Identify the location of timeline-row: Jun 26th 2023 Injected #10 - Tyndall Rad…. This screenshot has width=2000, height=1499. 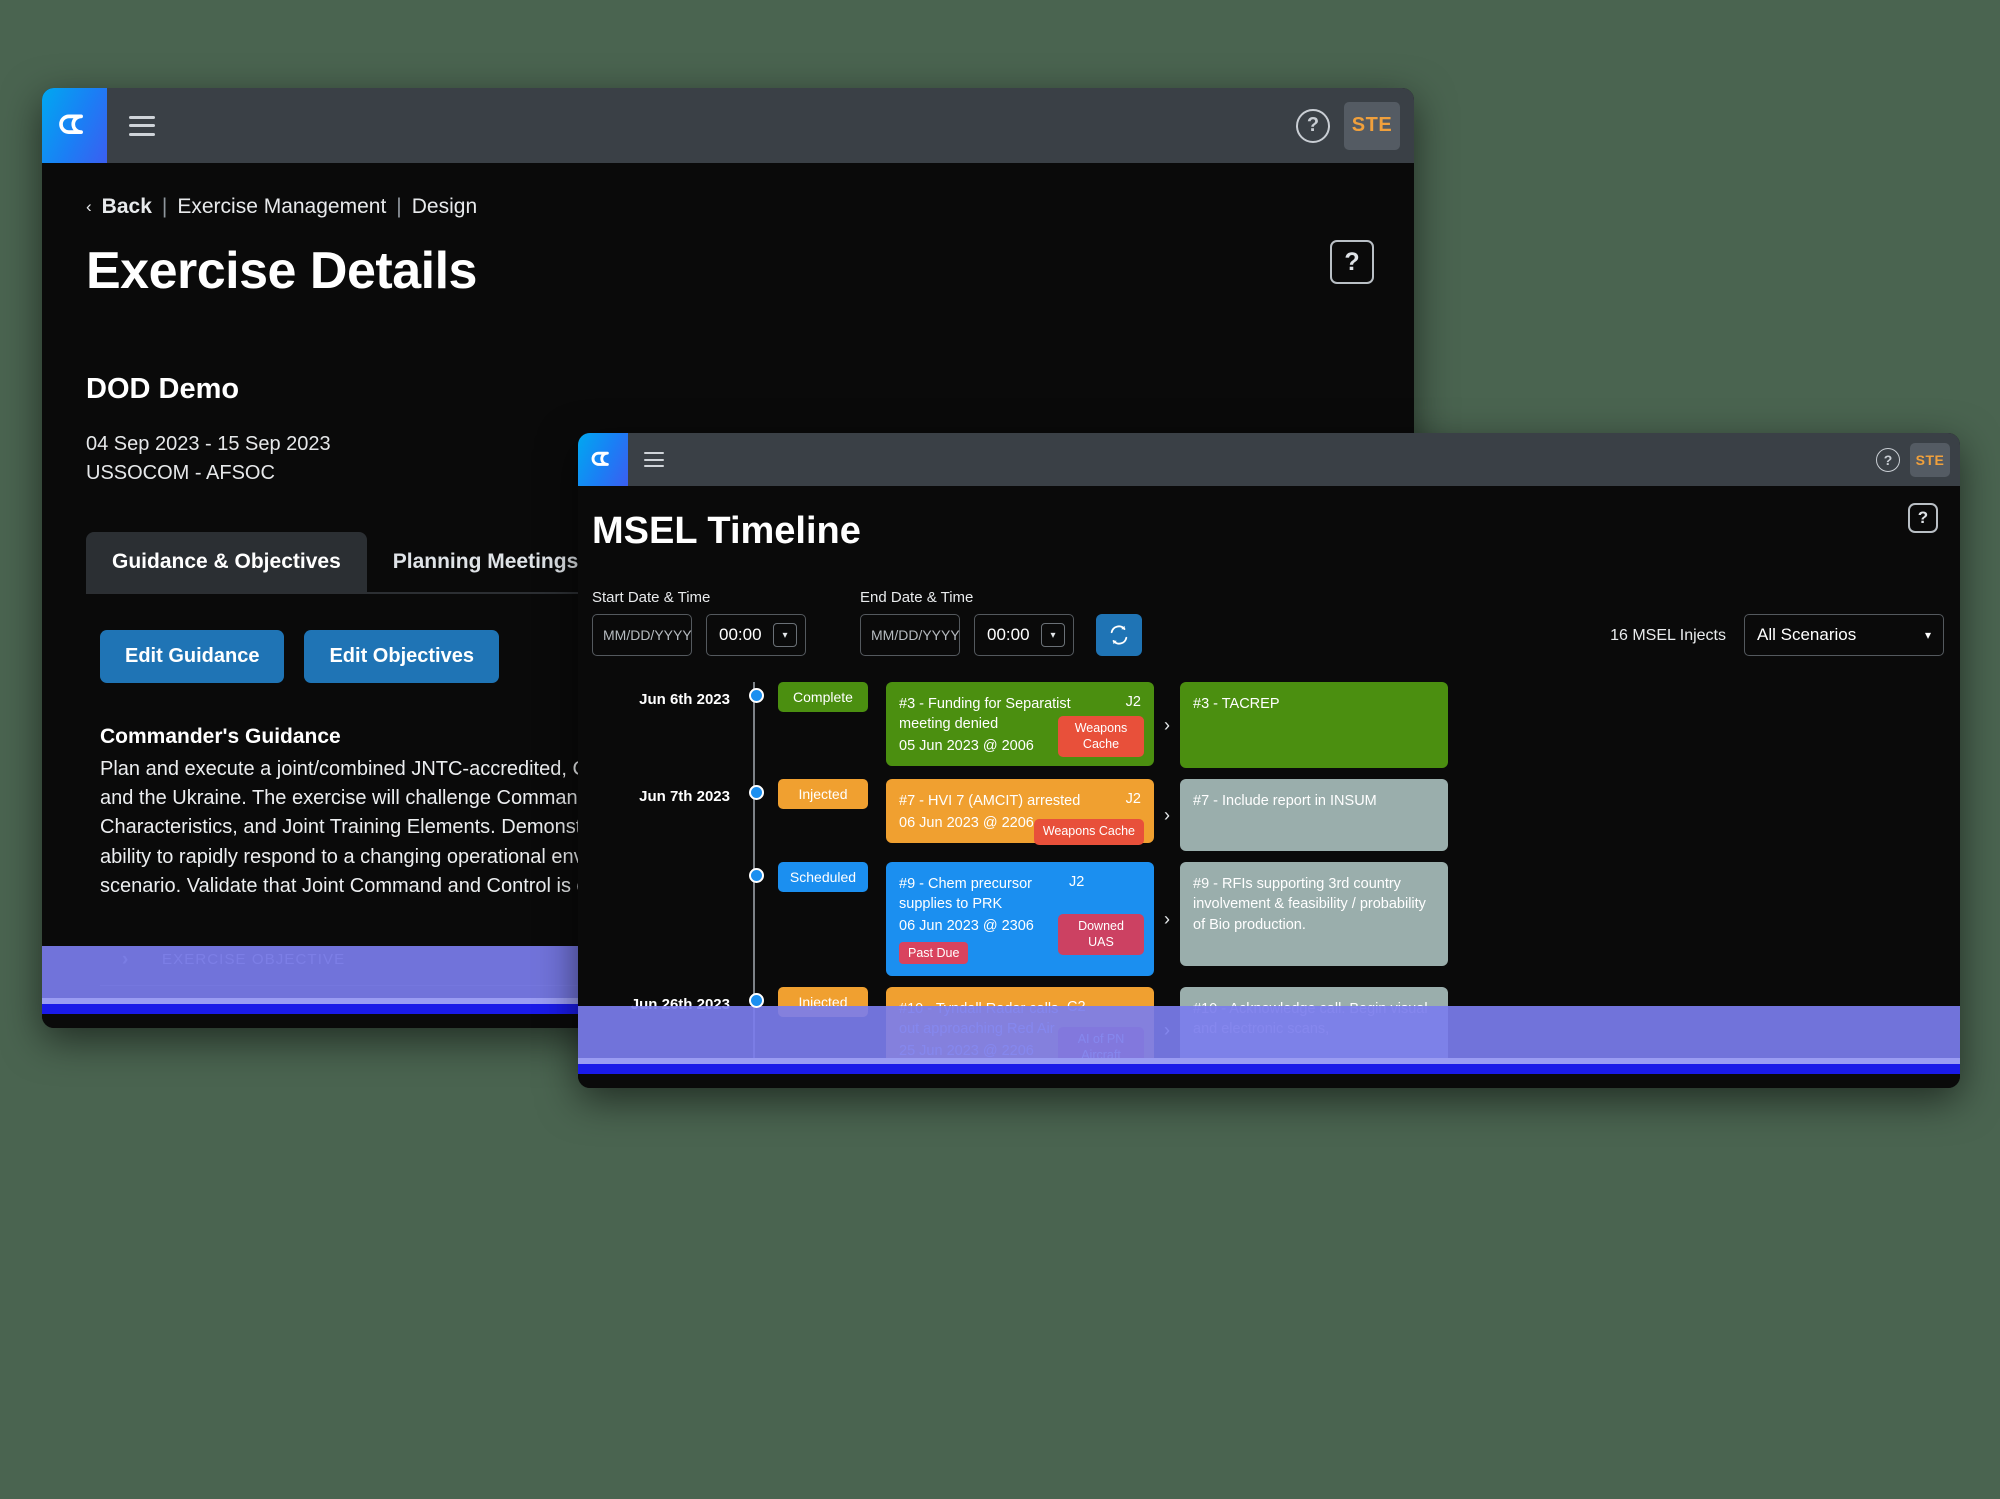
(1276, 1030).